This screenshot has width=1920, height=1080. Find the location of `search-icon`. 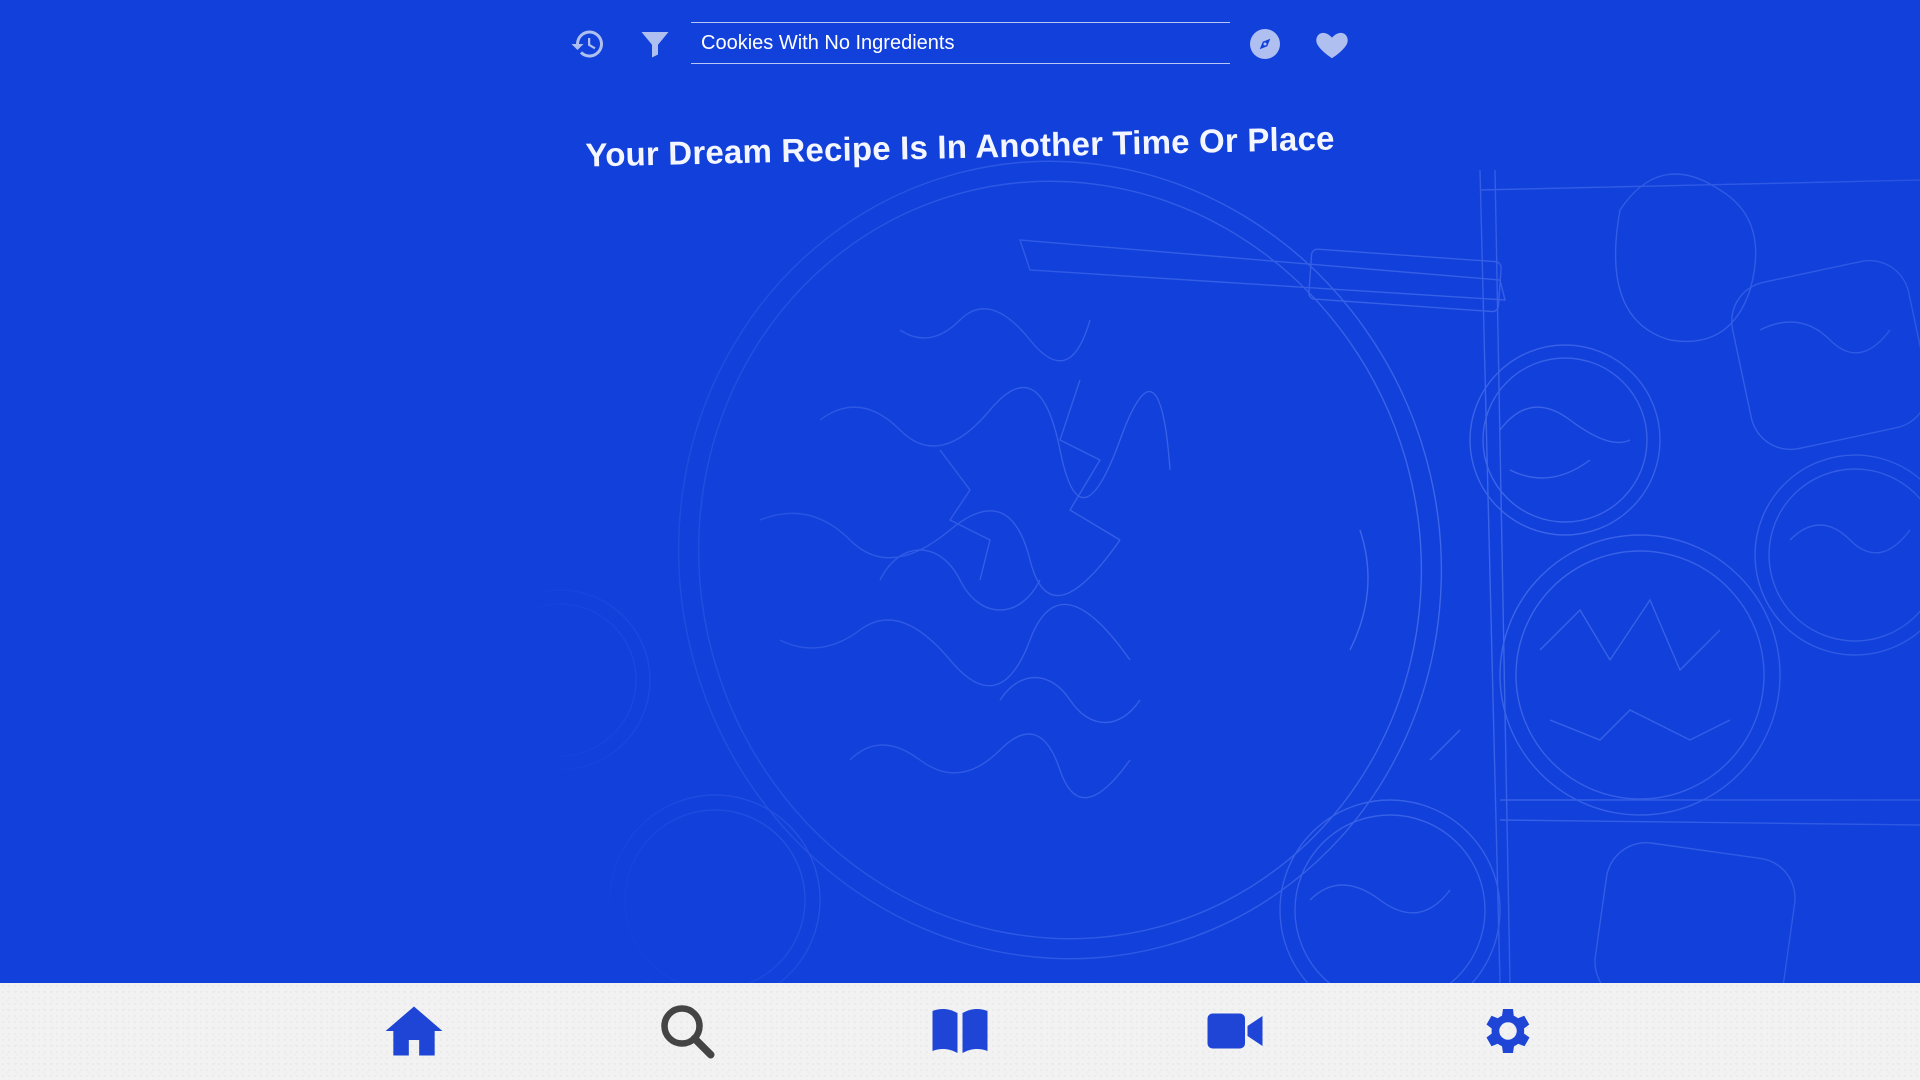

search-icon is located at coordinates (688, 1032).